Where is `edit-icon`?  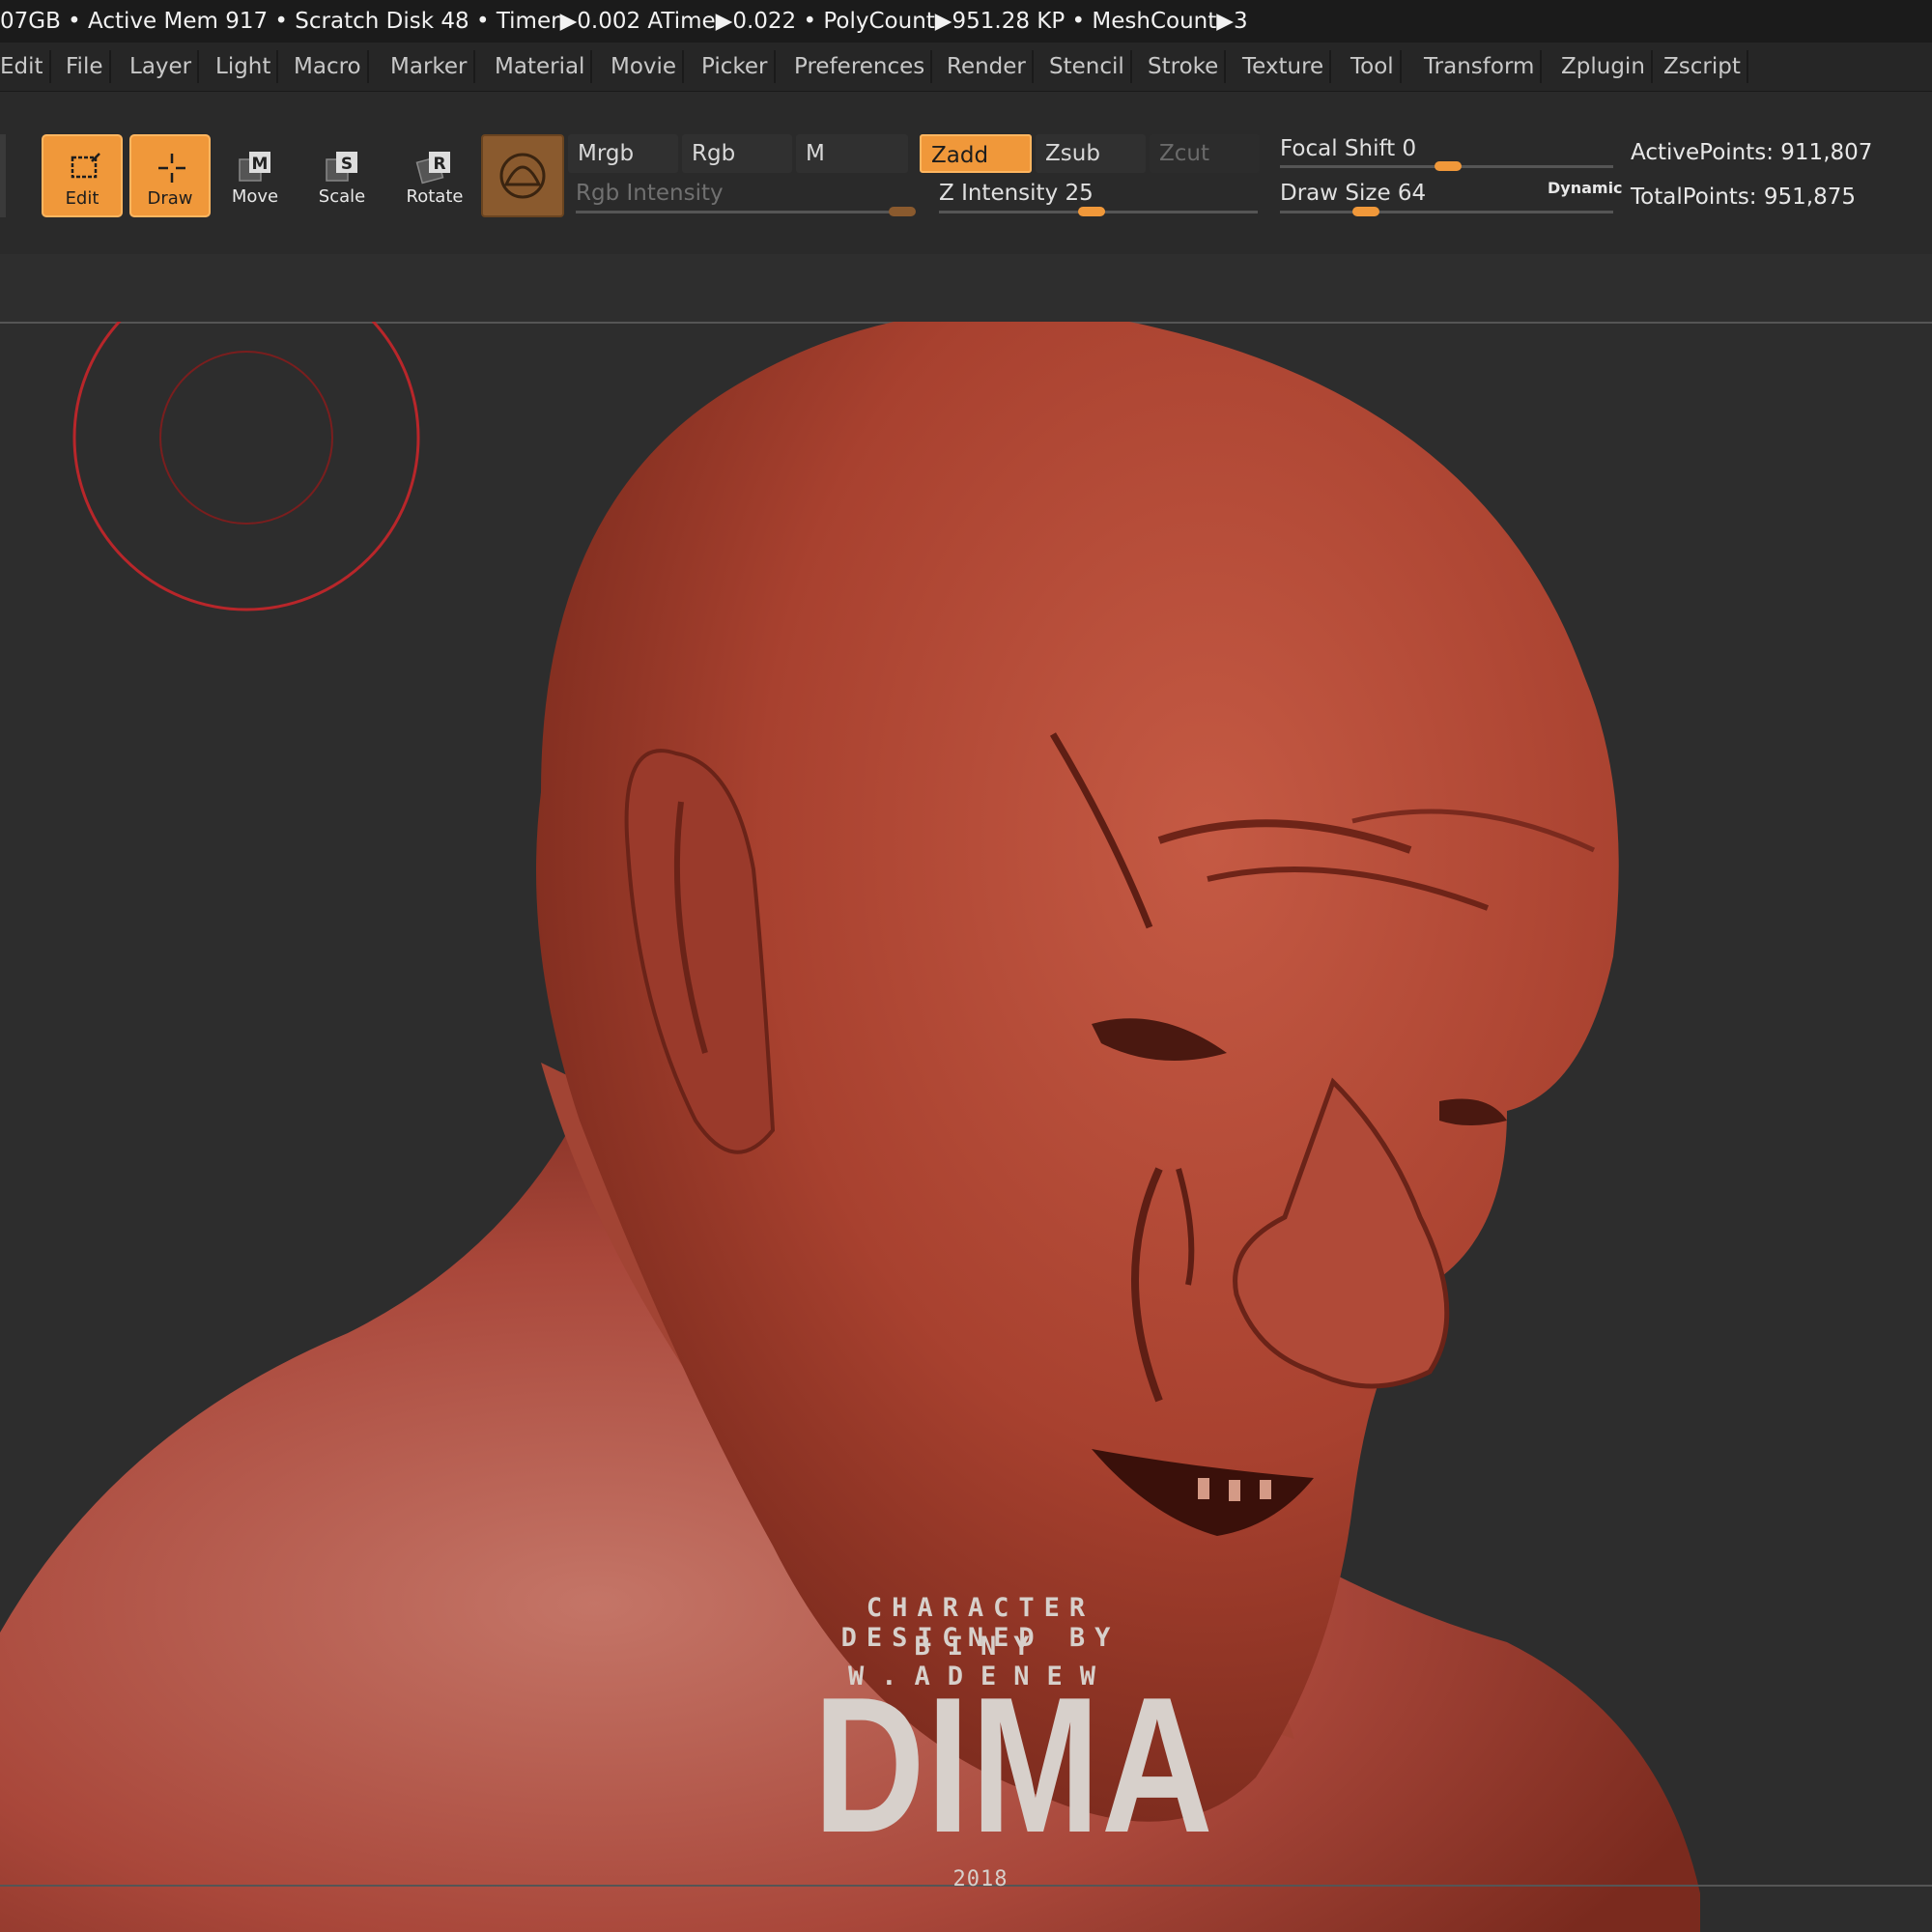 edit-icon is located at coordinates (85, 166).